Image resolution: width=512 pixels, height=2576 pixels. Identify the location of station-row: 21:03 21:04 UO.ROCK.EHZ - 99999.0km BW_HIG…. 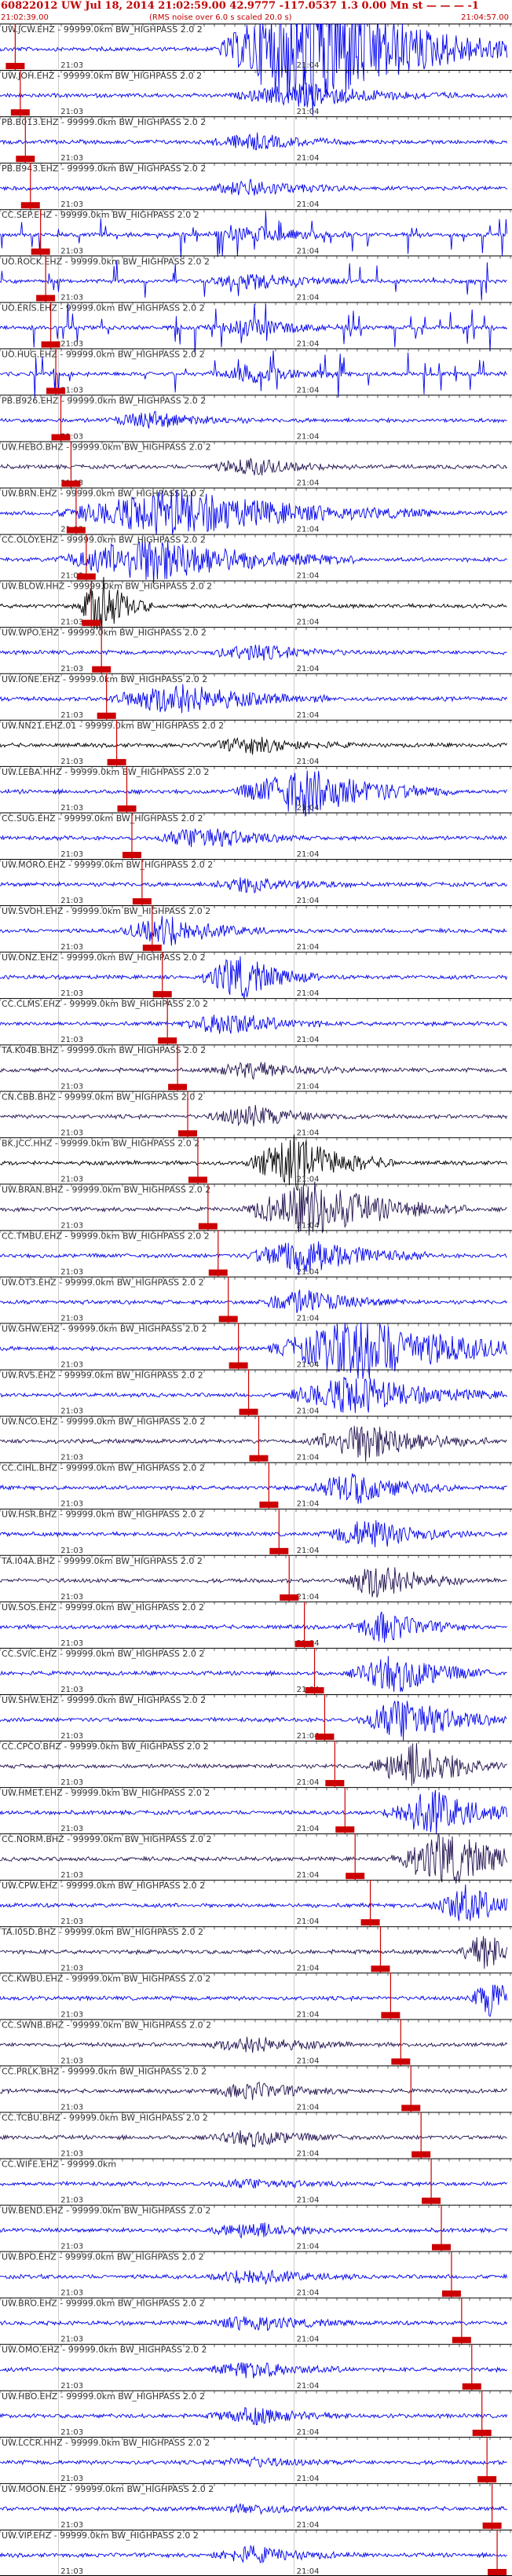
(256, 279).